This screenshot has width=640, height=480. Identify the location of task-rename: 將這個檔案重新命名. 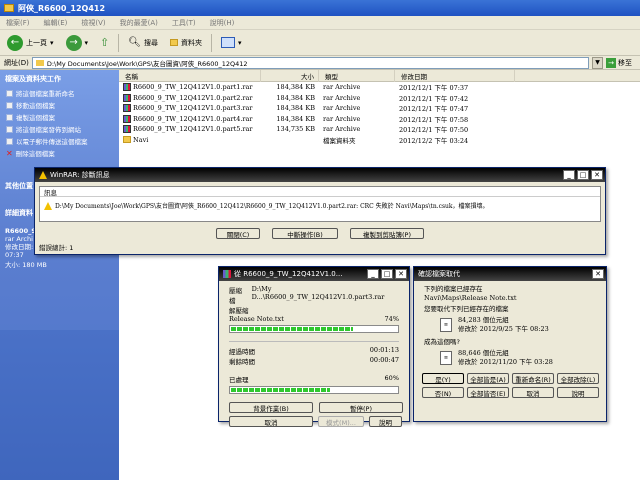
(59, 93).